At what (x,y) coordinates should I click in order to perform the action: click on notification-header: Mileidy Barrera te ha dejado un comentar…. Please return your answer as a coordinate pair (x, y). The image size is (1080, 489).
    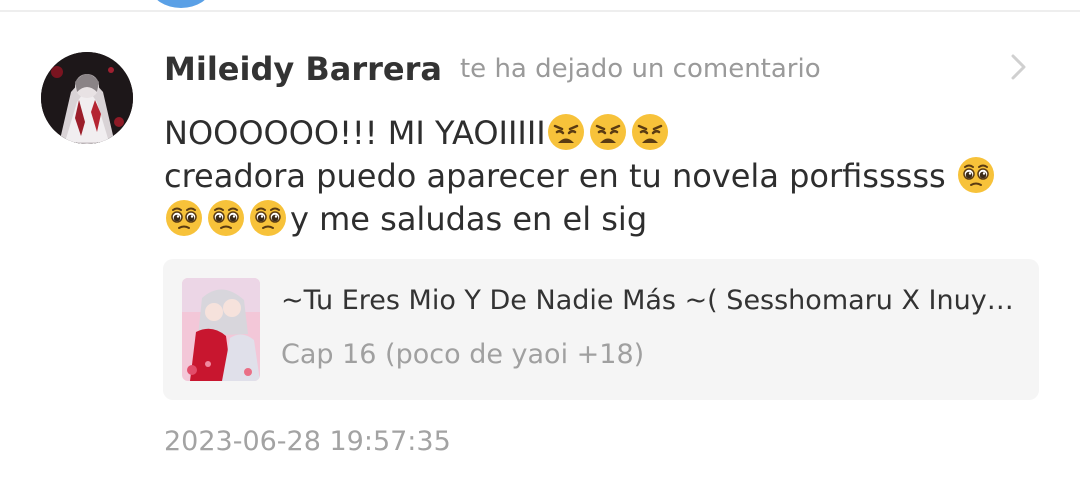
    Looking at the image, I should click on (584, 69).